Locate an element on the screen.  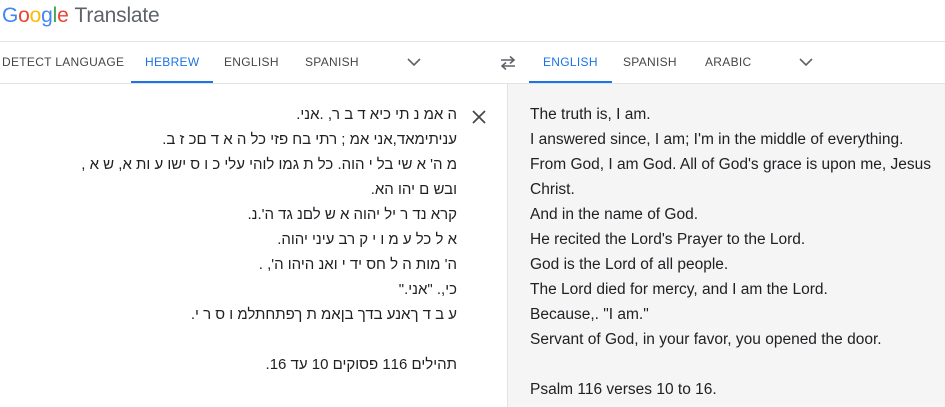
translation-reference: Psalm 116 verses 10 to 16. is located at coordinates (623, 389).